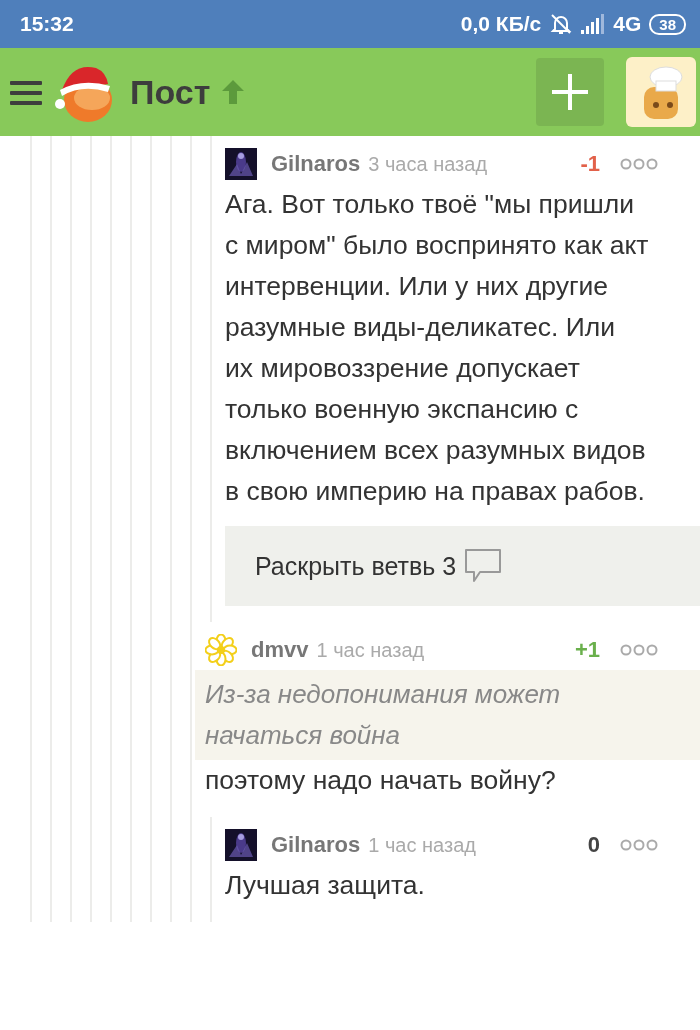 The image size is (700, 1030). What do you see at coordinates (593, 845) in the screenshot?
I see `comment-rating: 0` at bounding box center [593, 845].